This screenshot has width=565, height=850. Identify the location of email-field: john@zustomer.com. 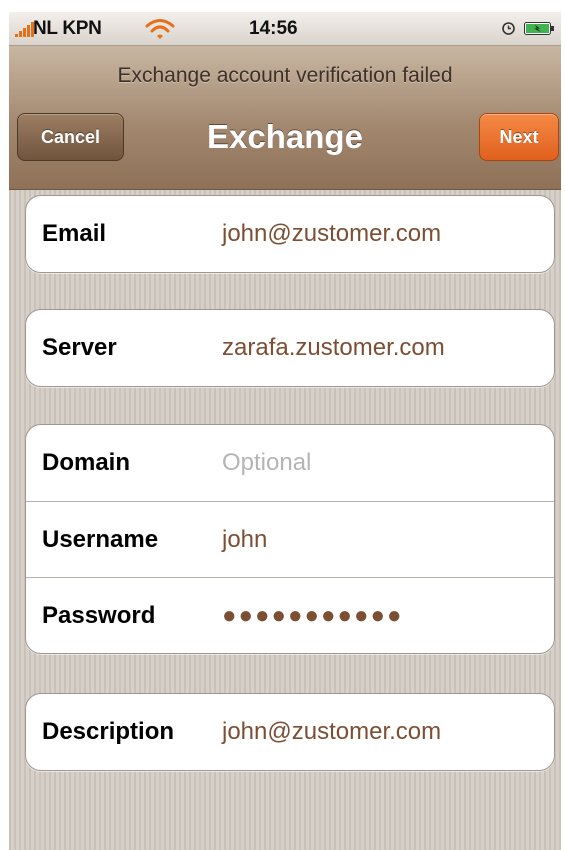
(331, 234).